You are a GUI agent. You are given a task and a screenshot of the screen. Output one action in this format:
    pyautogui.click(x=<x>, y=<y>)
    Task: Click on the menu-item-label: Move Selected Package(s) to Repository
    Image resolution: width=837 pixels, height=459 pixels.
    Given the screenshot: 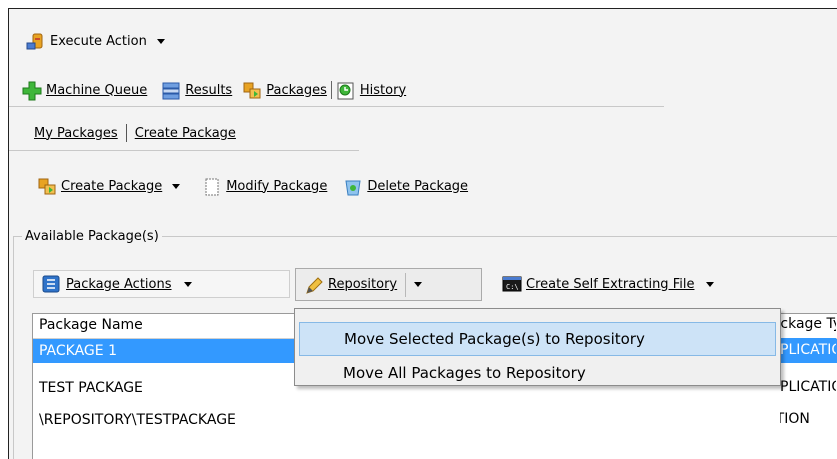 What is the action you would take?
    pyautogui.click(x=494, y=339)
    